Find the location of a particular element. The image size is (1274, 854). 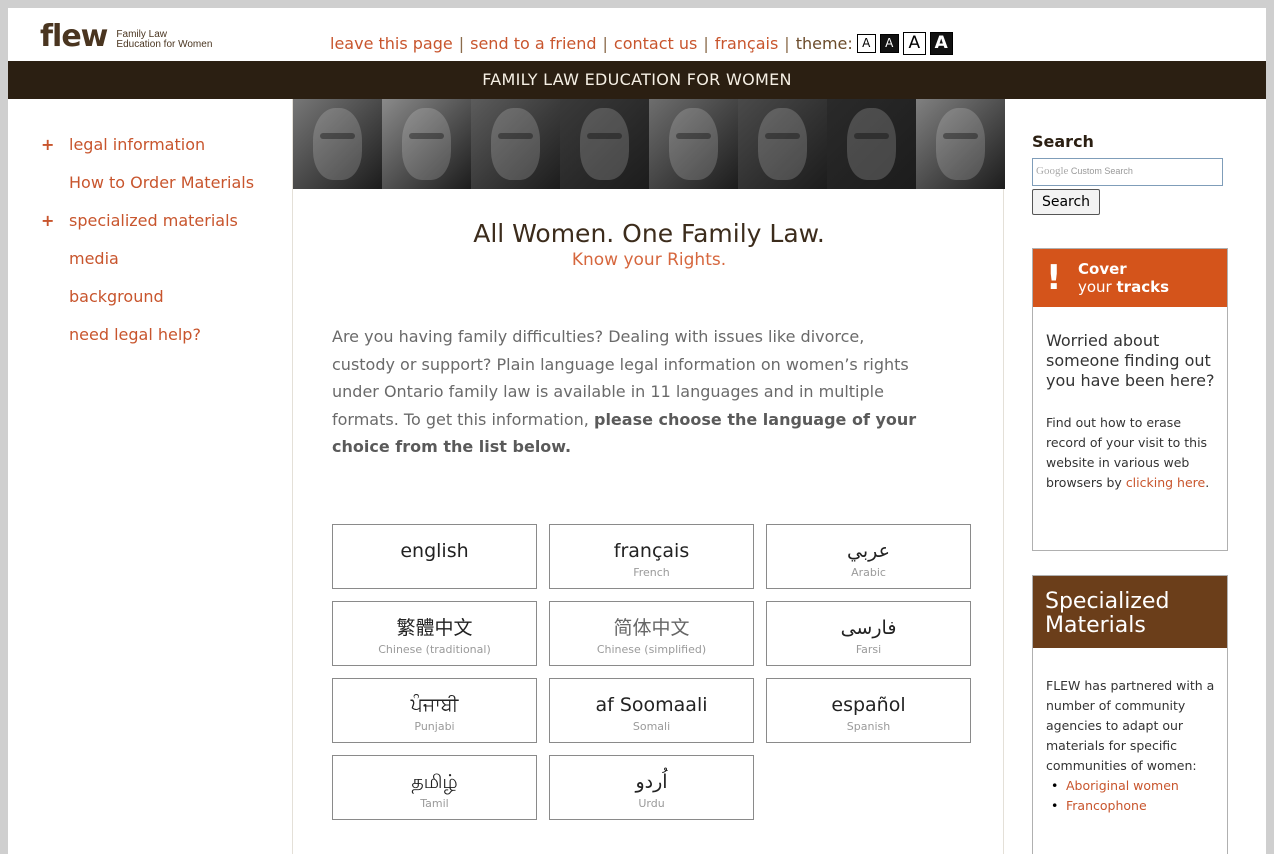

language-native-name: فارسی is located at coordinates (868, 628).